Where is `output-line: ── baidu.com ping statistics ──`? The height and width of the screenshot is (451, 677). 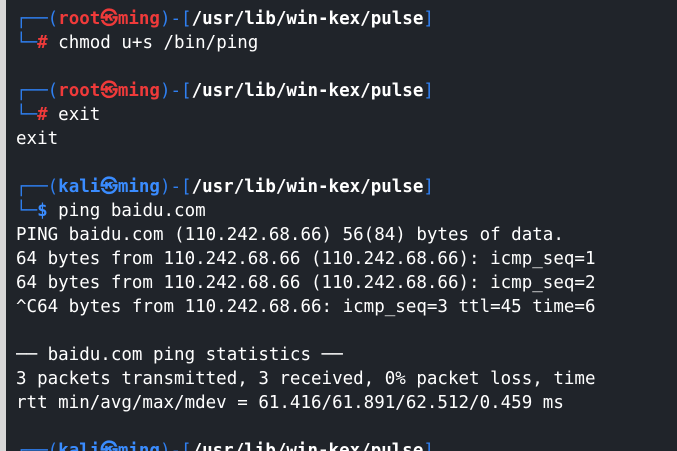 output-line: ── baidu.com ping statistics ── is located at coordinates (179, 355).